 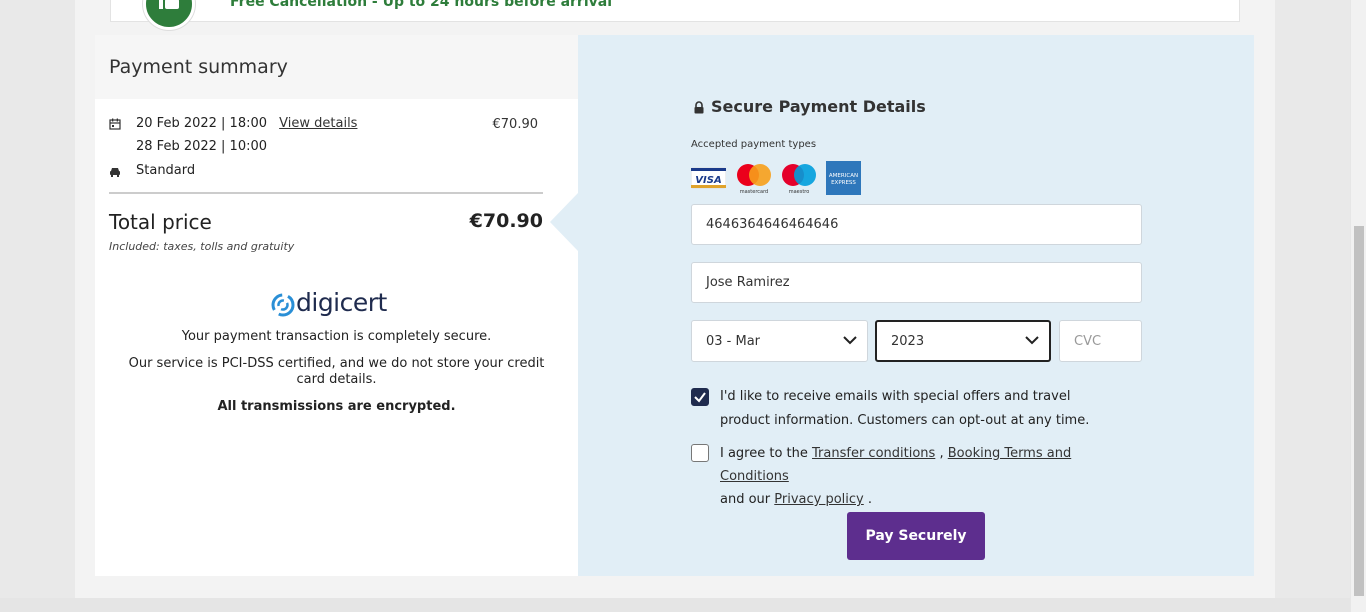 What do you see at coordinates (326, 193) in the screenshot?
I see `summary-divider` at bounding box center [326, 193].